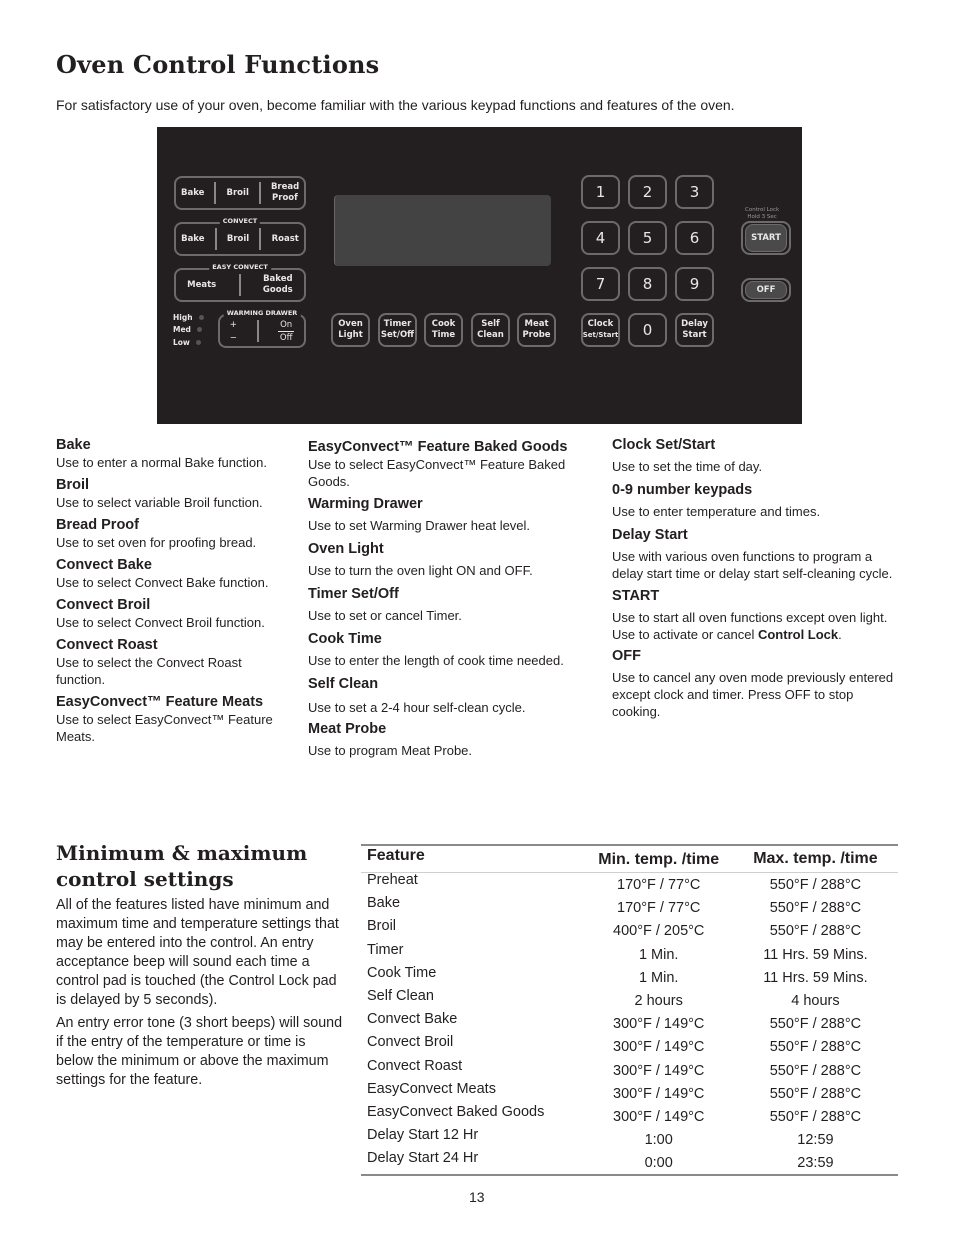 This screenshot has height=1235, width=954. I want to click on item-desc: Use to set or cancel Timer., so click(385, 615).